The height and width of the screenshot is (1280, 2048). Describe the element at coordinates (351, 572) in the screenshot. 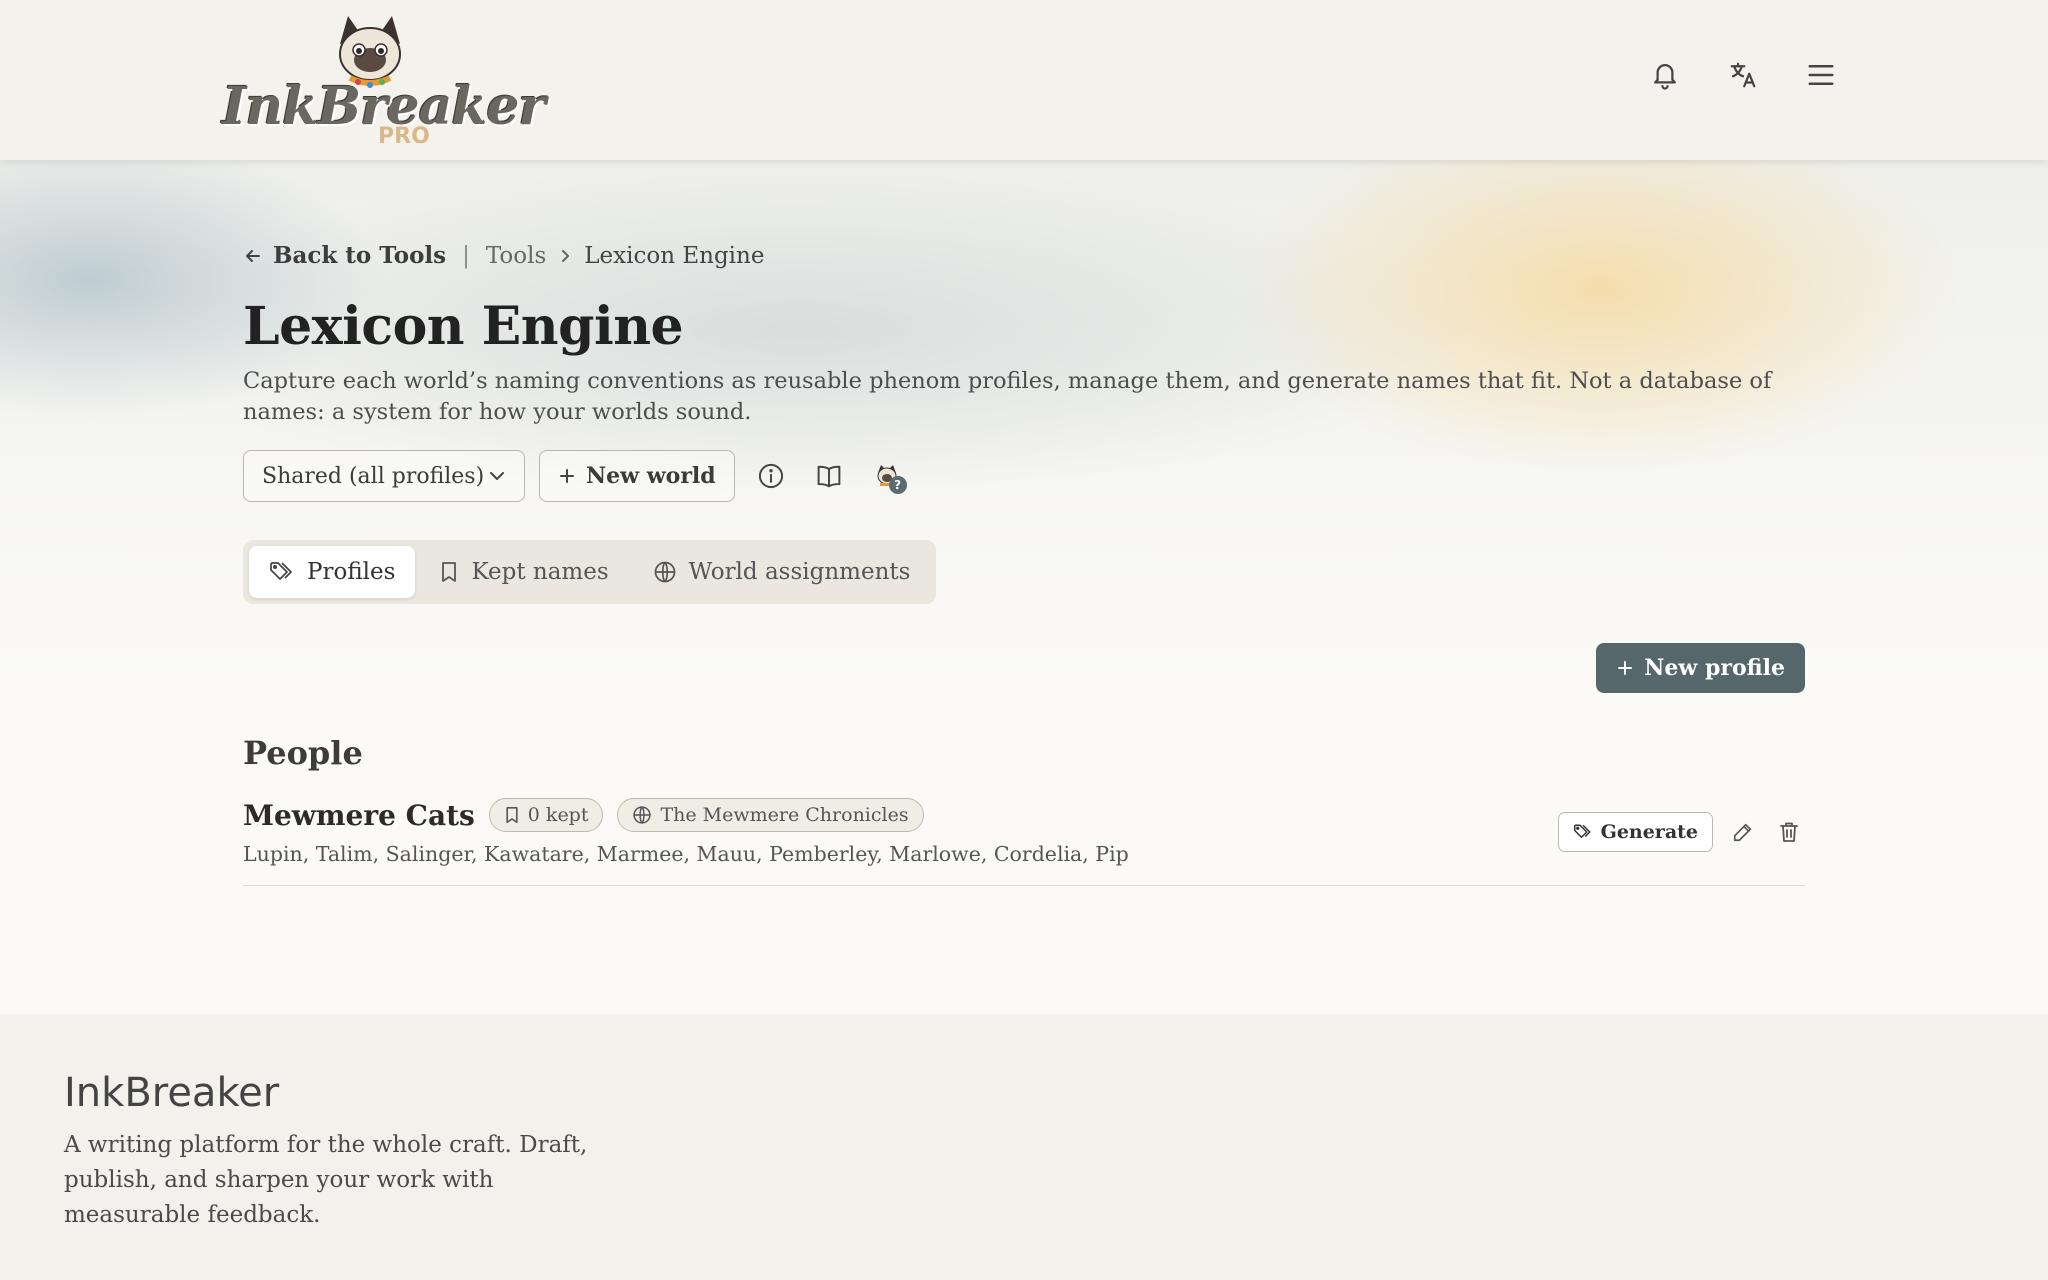

I see `tab-profiles-label: Profiles` at that location.